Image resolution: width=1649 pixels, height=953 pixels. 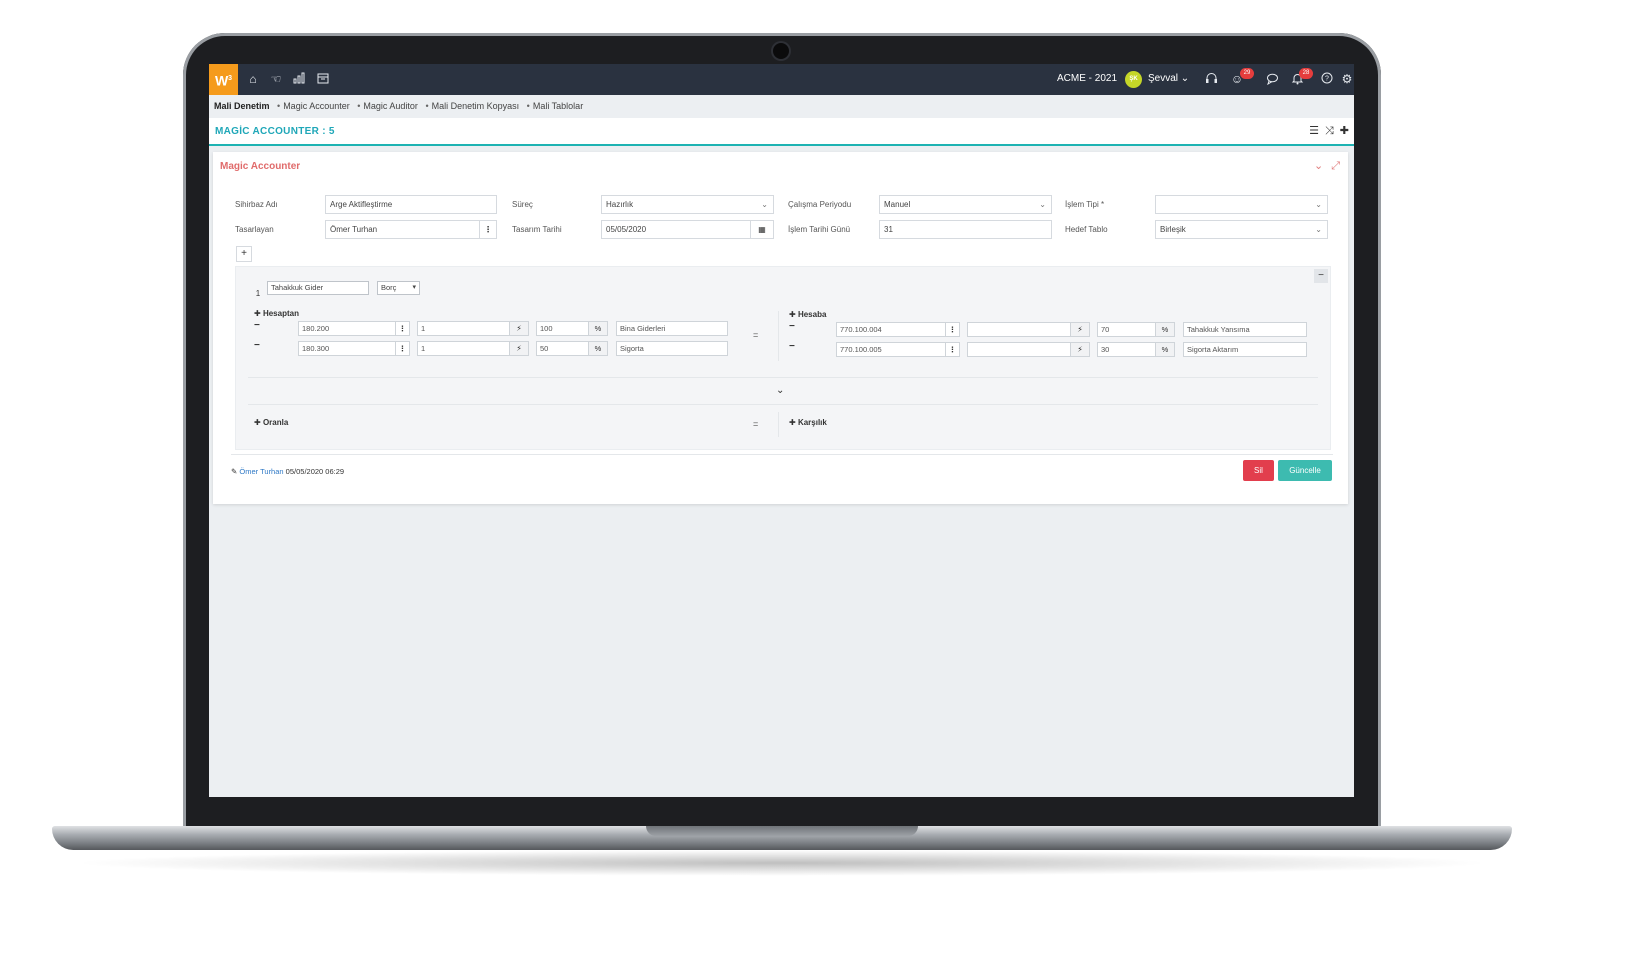 I want to click on rule-name-input: Tahakkuk Gider, so click(x=318, y=288).